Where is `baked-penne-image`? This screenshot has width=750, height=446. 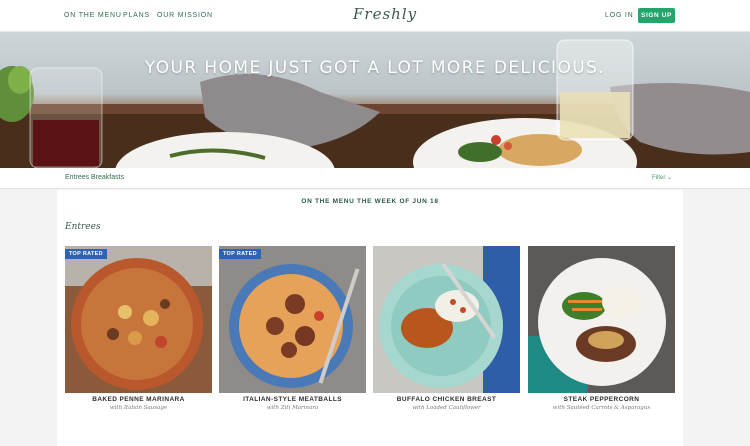 baked-penne-image is located at coordinates (138, 319).